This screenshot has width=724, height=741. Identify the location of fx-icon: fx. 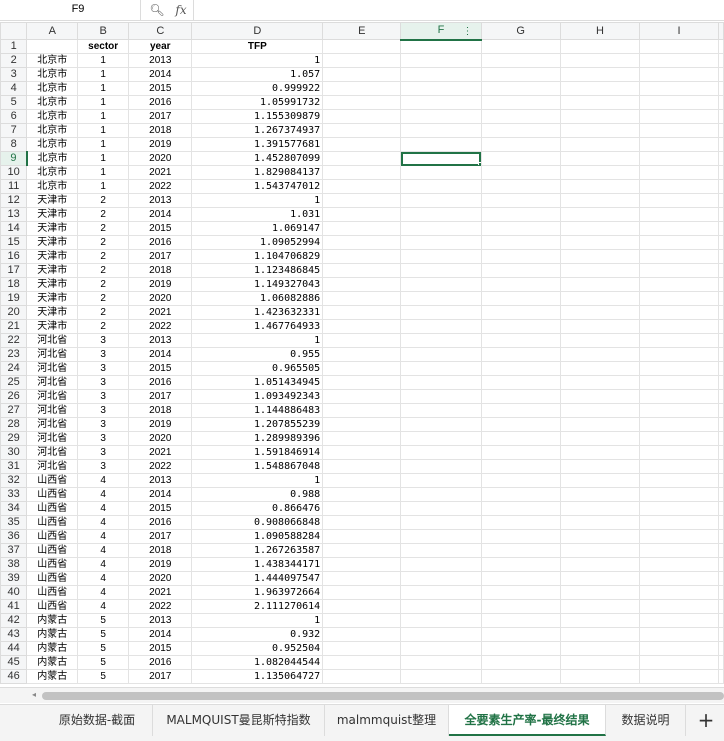
(181, 10).